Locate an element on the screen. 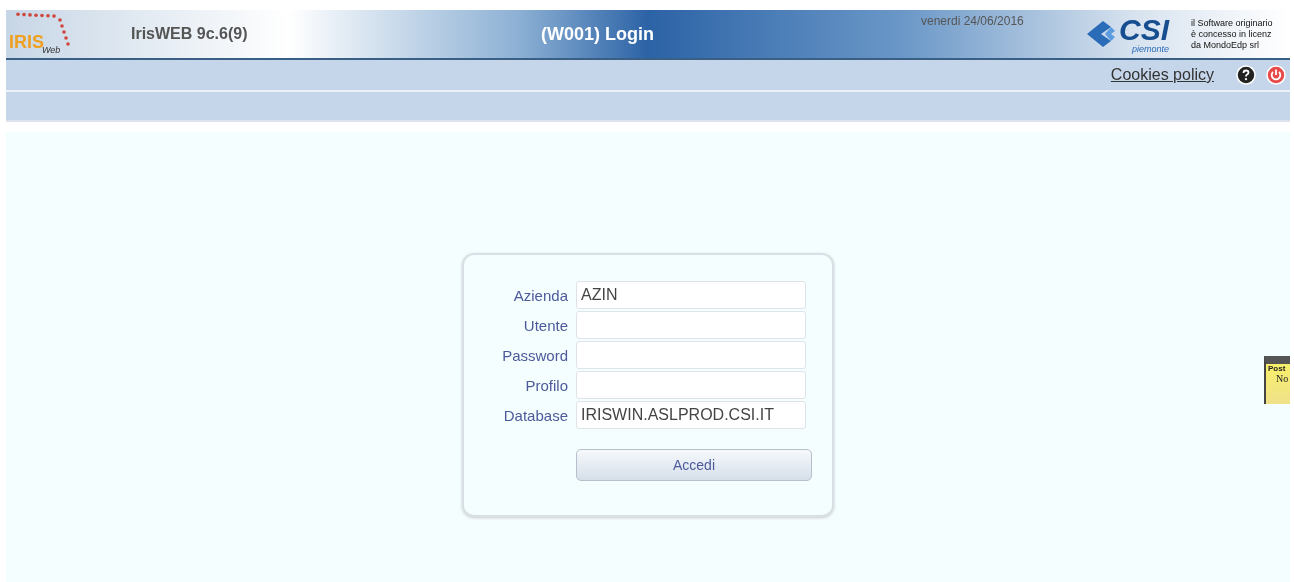 Image resolution: width=1294 pixels, height=582 pixels. field-label: Password is located at coordinates (534, 355).